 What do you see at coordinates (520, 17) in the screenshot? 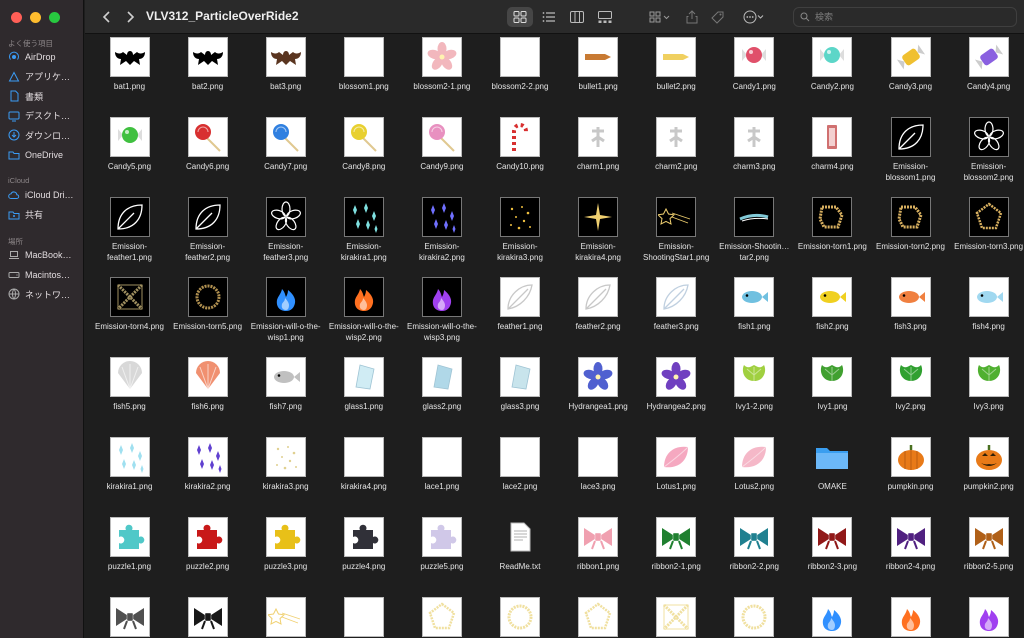
I see `icon-view-button` at bounding box center [520, 17].